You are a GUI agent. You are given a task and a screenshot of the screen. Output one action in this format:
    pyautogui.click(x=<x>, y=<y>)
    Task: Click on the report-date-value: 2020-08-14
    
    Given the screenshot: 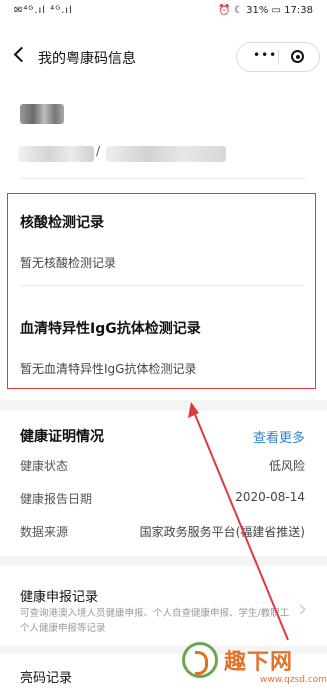 What is the action you would take?
    pyautogui.click(x=270, y=497)
    